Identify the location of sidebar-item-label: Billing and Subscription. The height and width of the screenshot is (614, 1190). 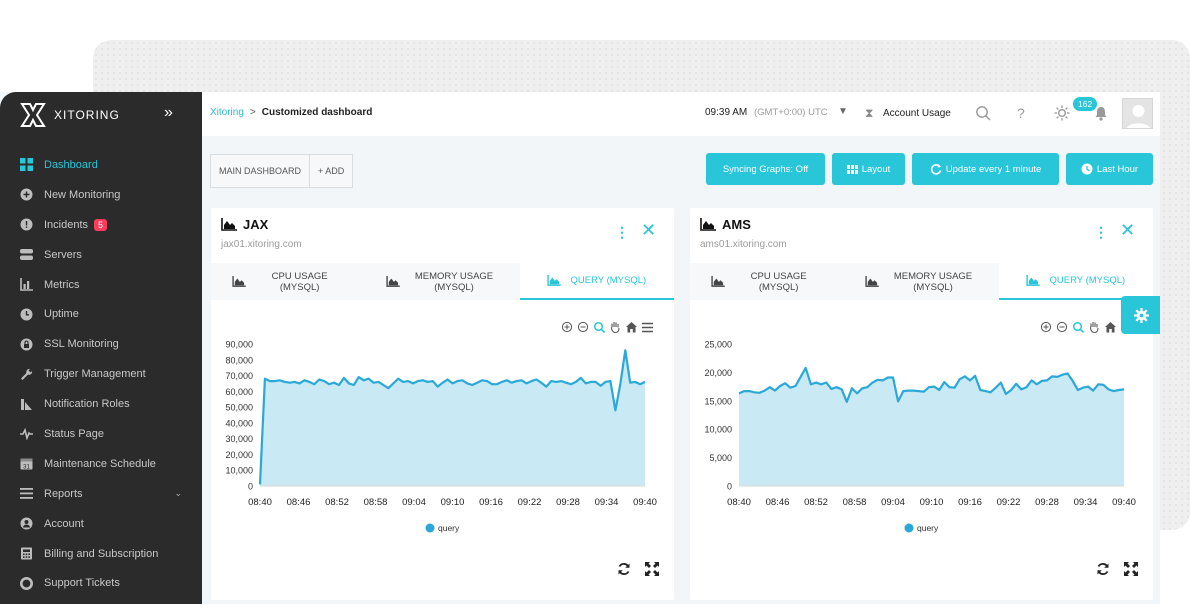
(101, 553).